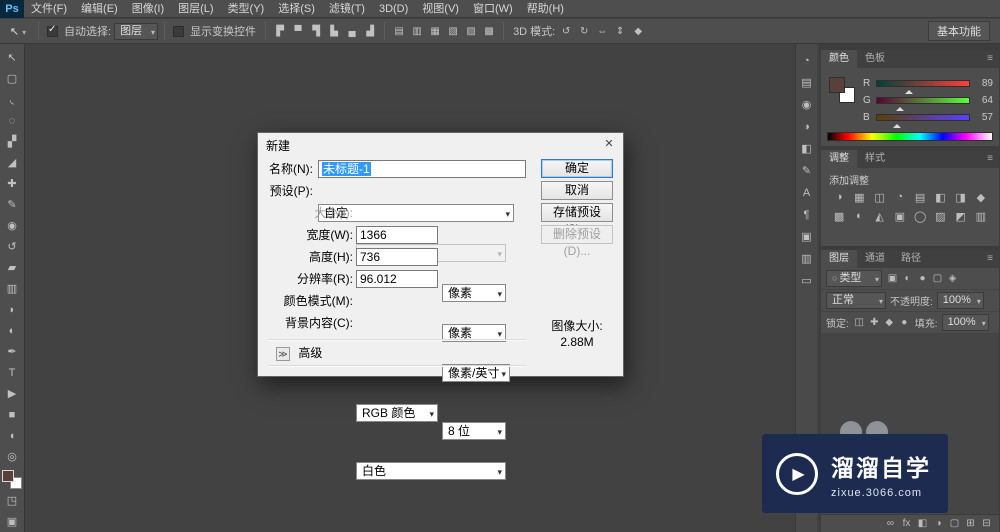 The height and width of the screenshot is (532, 1000). I want to click on color-swatch-pair, so click(842, 90).